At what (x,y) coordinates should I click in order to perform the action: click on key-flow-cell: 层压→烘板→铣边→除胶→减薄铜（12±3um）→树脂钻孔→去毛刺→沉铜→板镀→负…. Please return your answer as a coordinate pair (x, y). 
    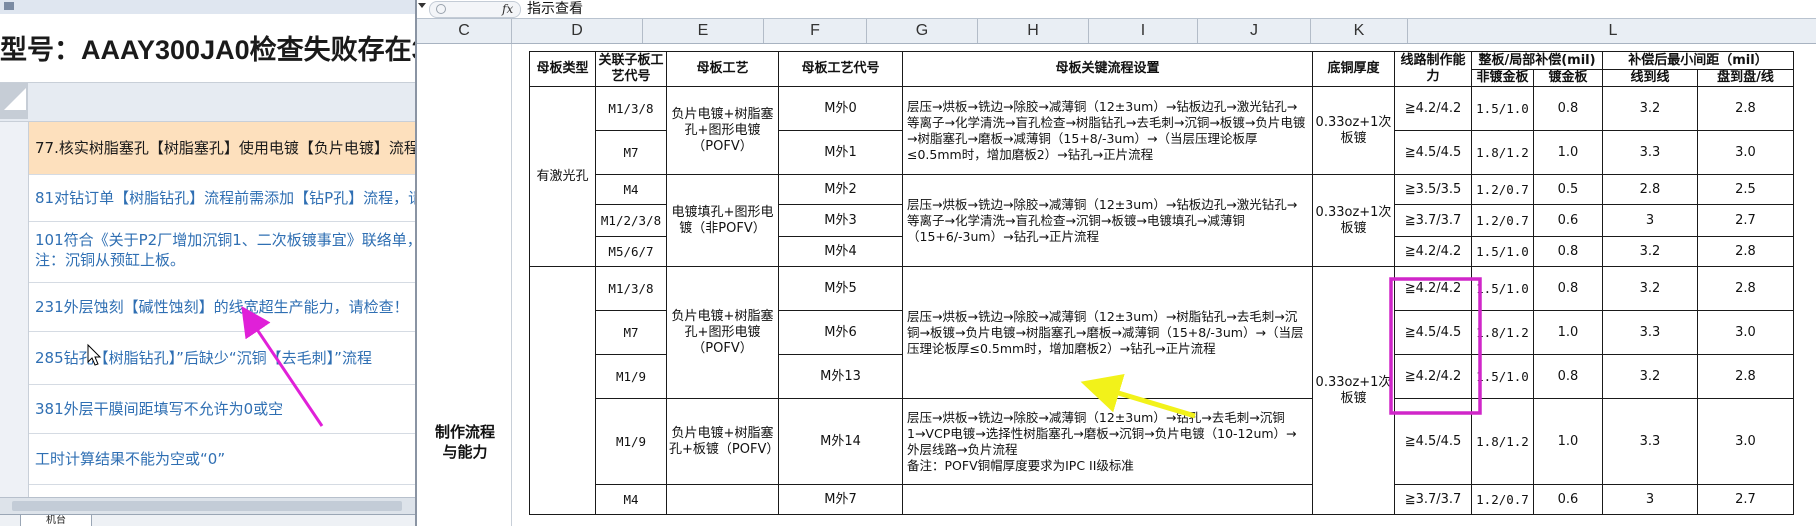
    Looking at the image, I should click on (1107, 332).